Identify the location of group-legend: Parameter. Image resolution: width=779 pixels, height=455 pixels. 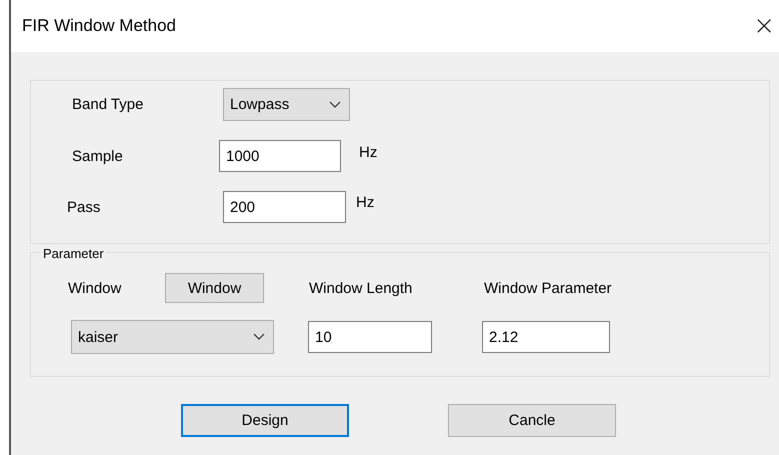
(73, 253).